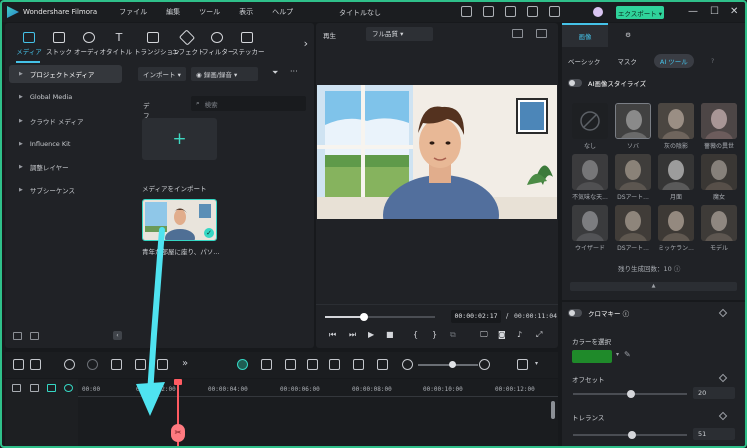 This screenshot has width=747, height=448. Describe the element at coordinates (453, 335) in the screenshot. I see `insert-icon: ⧉` at that location.